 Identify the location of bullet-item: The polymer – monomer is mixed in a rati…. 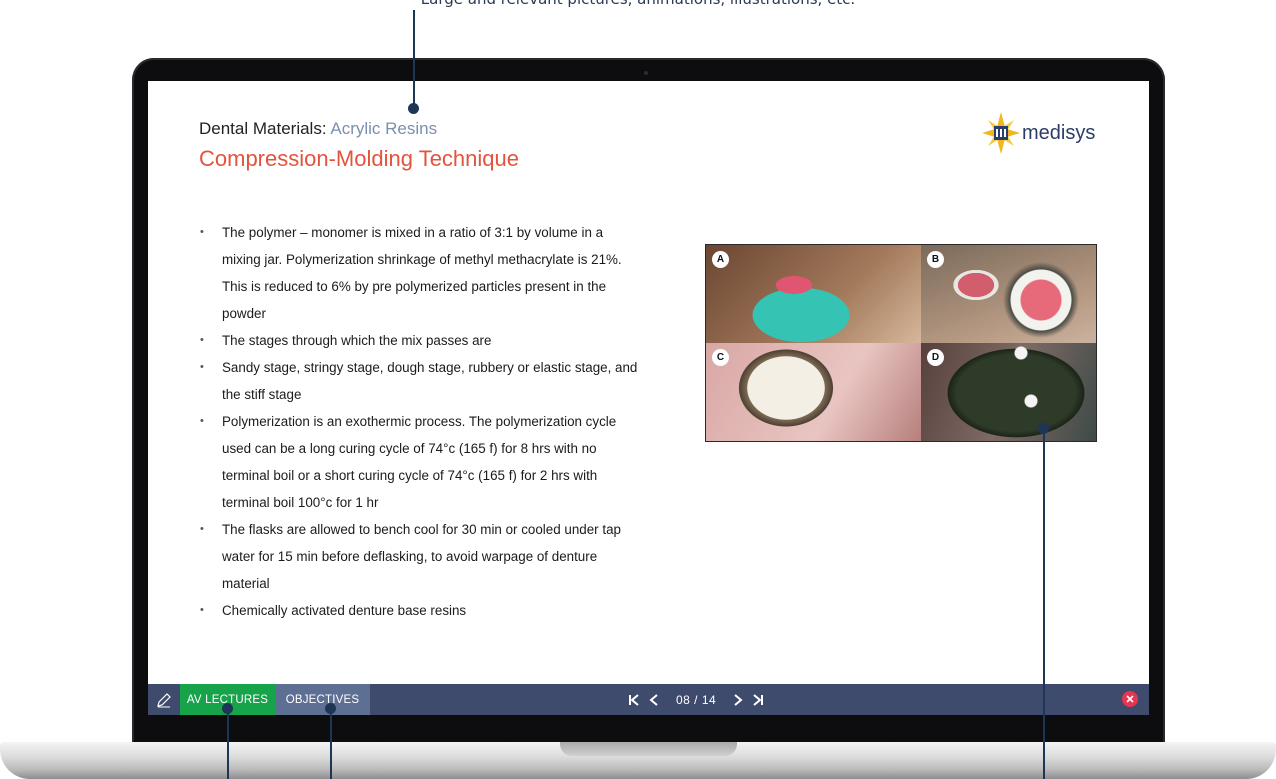
(420, 273).